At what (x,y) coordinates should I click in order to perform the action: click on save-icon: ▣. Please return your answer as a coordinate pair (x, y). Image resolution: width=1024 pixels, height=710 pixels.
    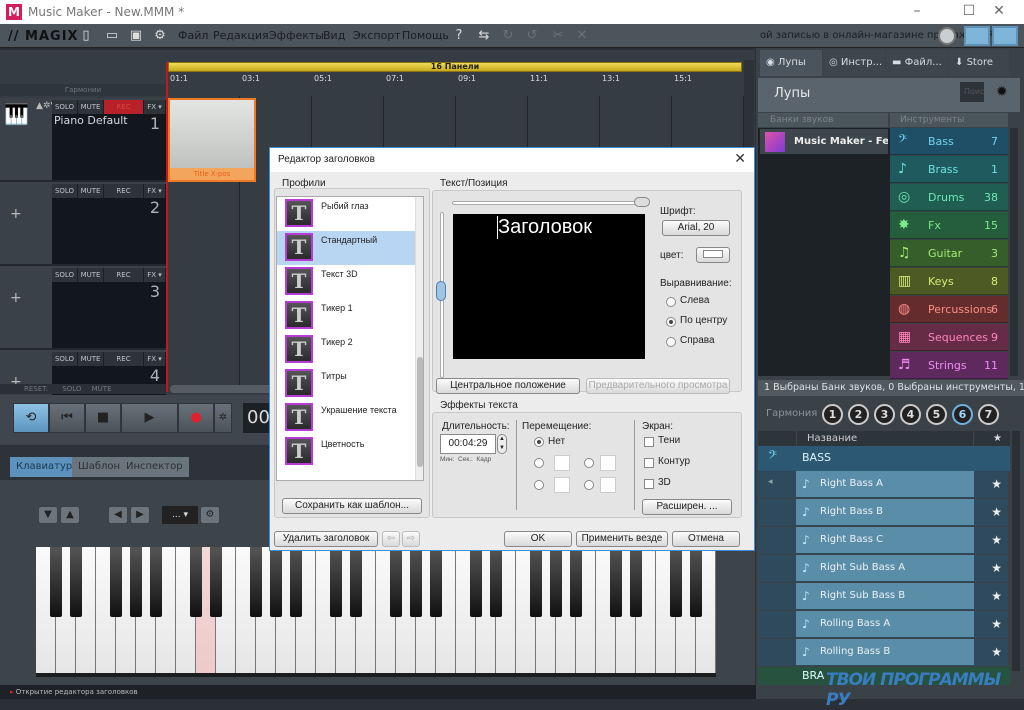
    Looking at the image, I should click on (136, 36).